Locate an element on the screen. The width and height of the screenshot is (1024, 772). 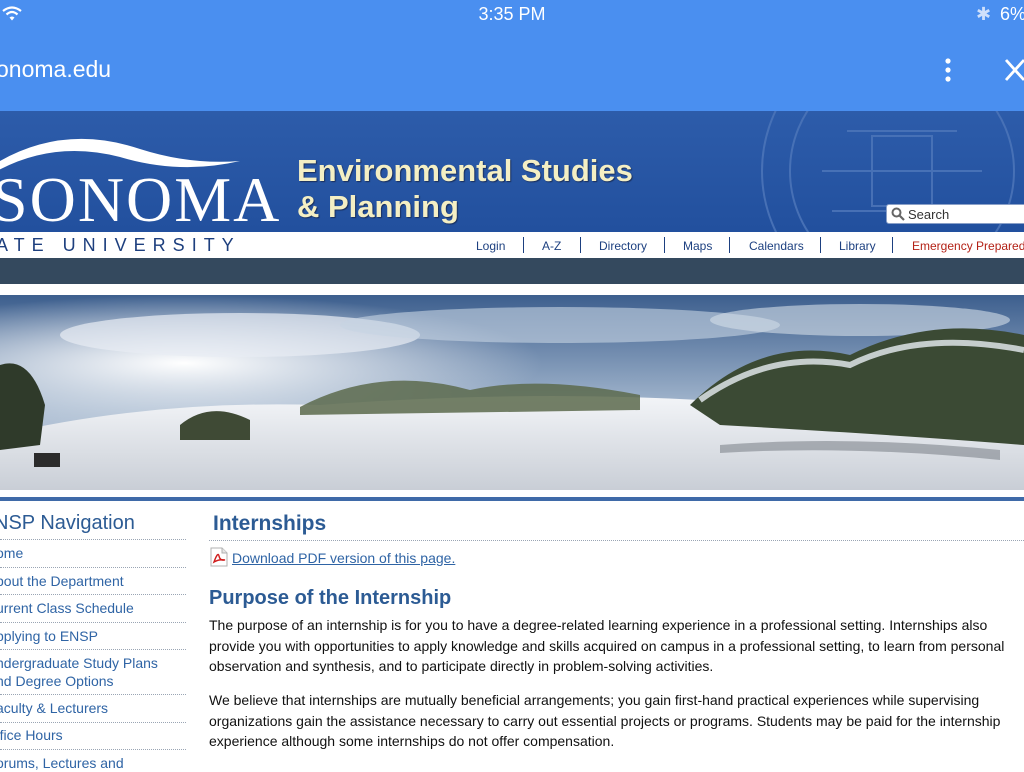
download-pdf-link: Download PDF version of this page. is located at coordinates (343, 558).